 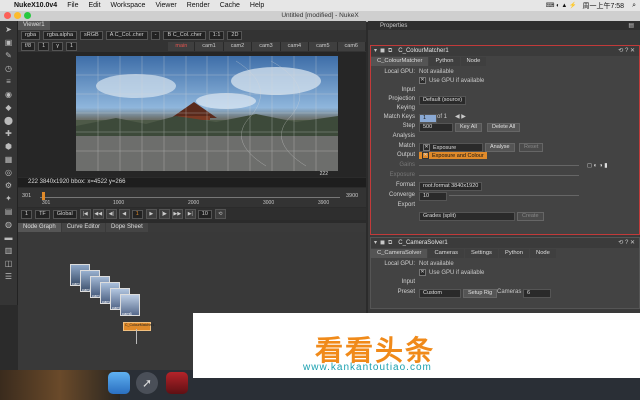 What do you see at coordinates (8, 198) in the screenshot?
I see `particles-tool-icon: ✦` at bounding box center [8, 198].